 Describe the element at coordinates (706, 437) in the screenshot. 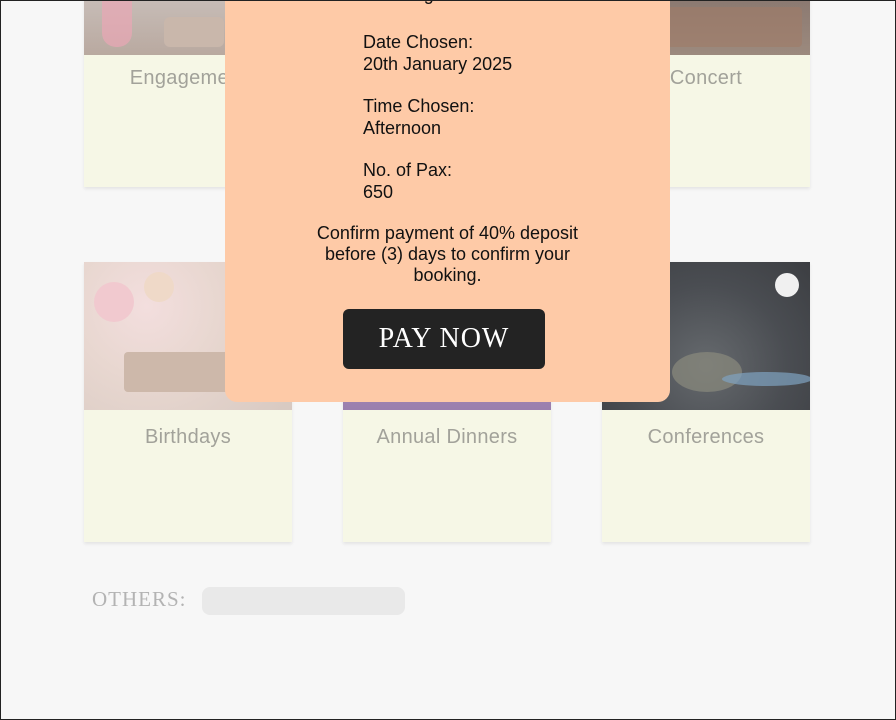

I see `card-label-conferences: Conferences` at that location.